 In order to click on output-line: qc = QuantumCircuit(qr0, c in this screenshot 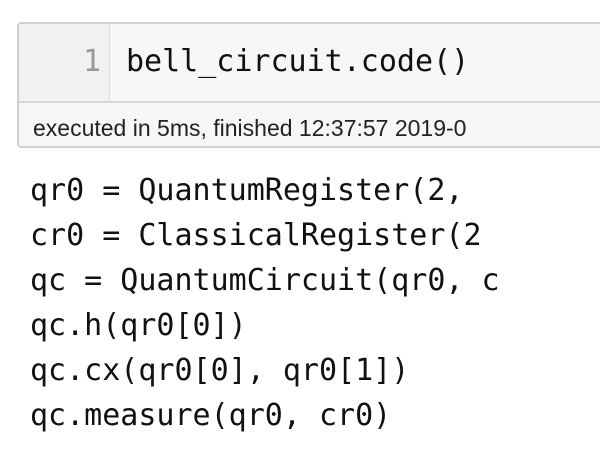, I will do `click(265, 280)`.